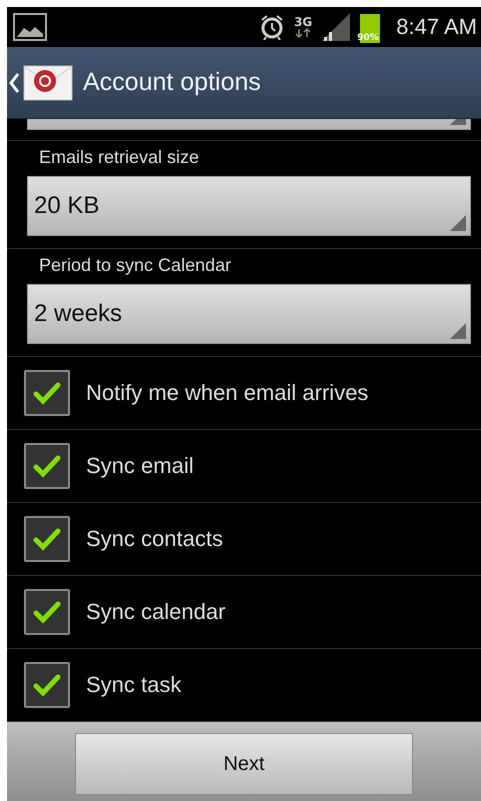 The image size is (481, 801). What do you see at coordinates (172, 82) in the screenshot?
I see `screen-title: Account options` at bounding box center [172, 82].